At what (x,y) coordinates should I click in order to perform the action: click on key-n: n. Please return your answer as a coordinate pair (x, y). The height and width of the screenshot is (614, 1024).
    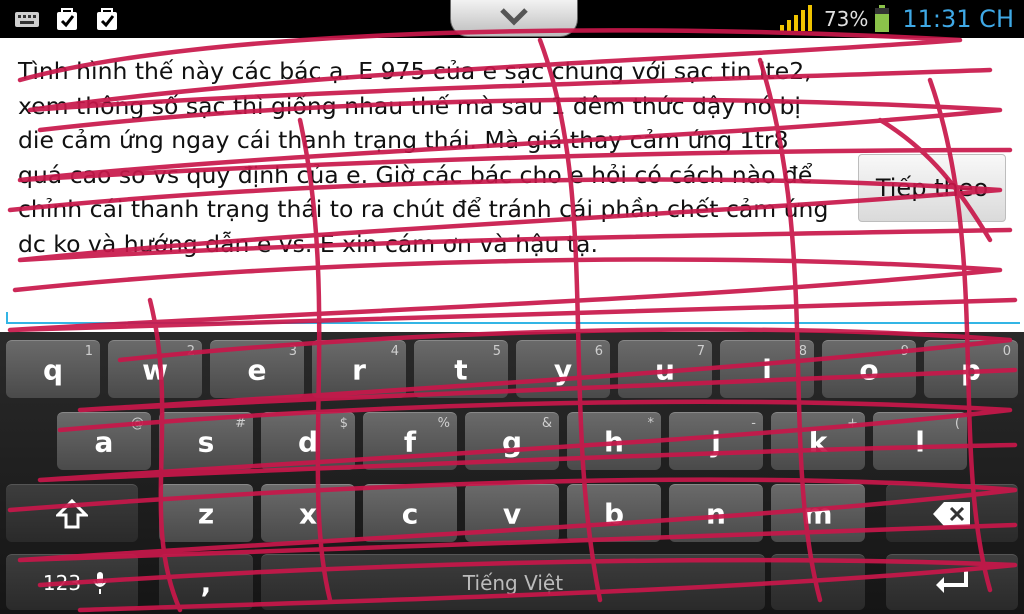
    Looking at the image, I should click on (716, 513).